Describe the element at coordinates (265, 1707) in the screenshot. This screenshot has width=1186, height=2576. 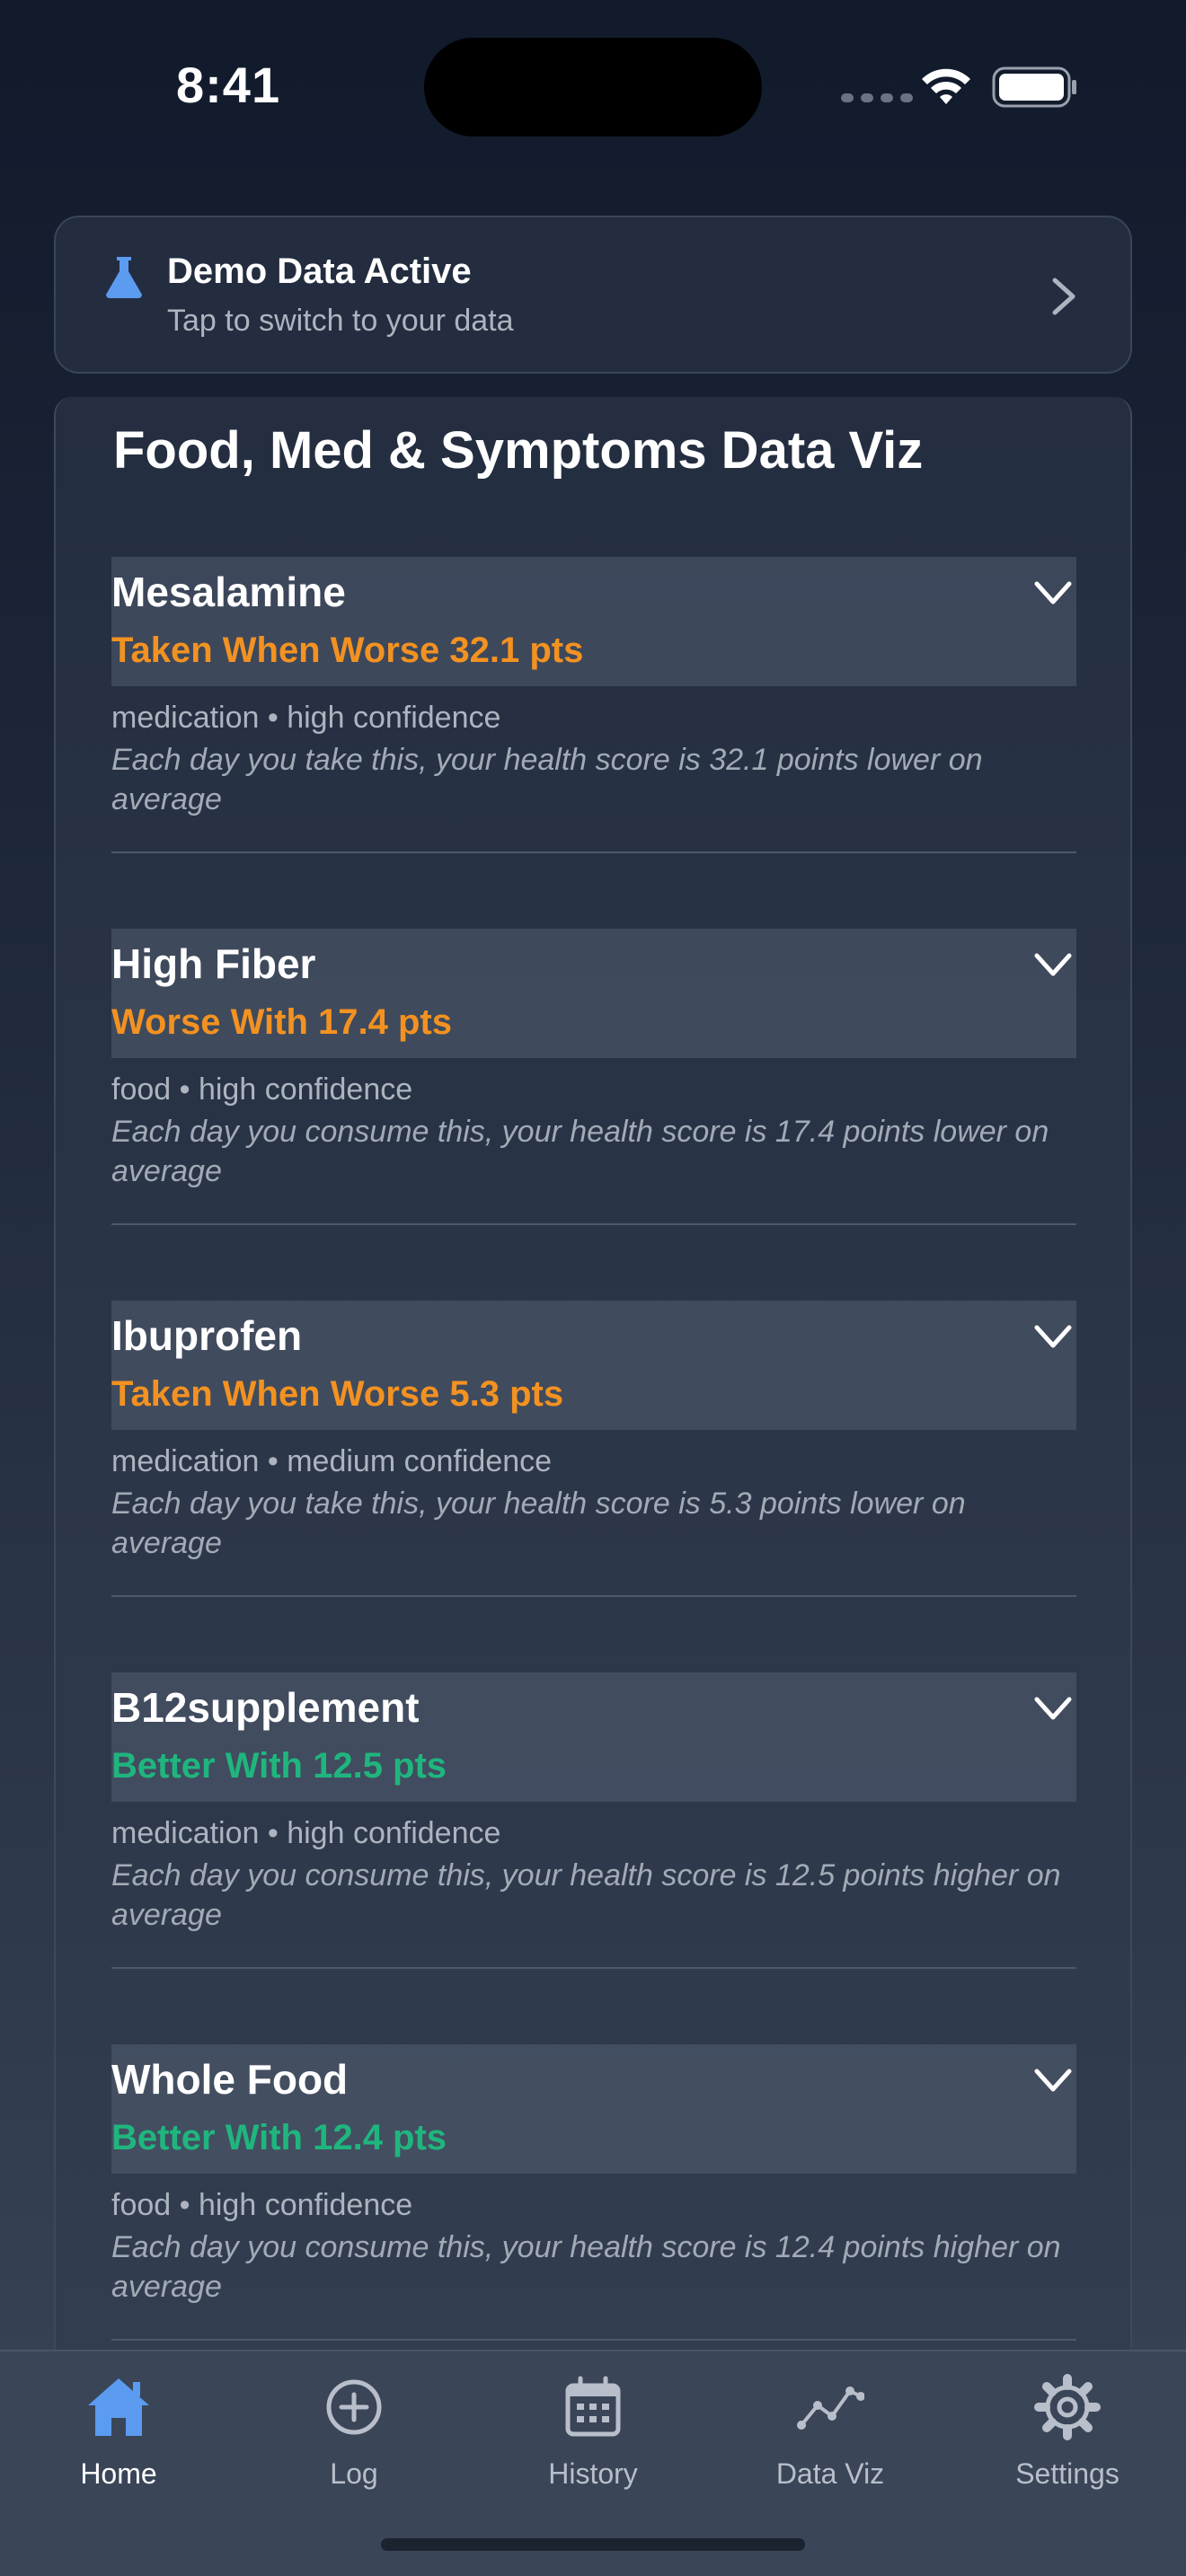
I see `insight-name: B12supplement` at that location.